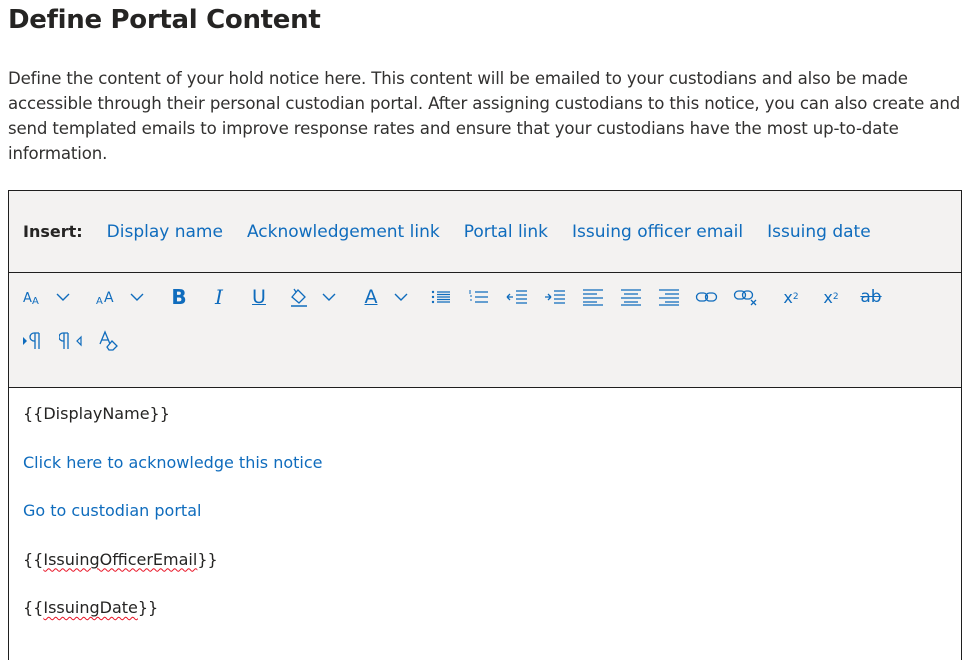 The height and width of the screenshot is (660, 975). Describe the element at coordinates (96, 413) in the screenshot. I see `display-name-placeholder: {{DisplayName}}` at that location.